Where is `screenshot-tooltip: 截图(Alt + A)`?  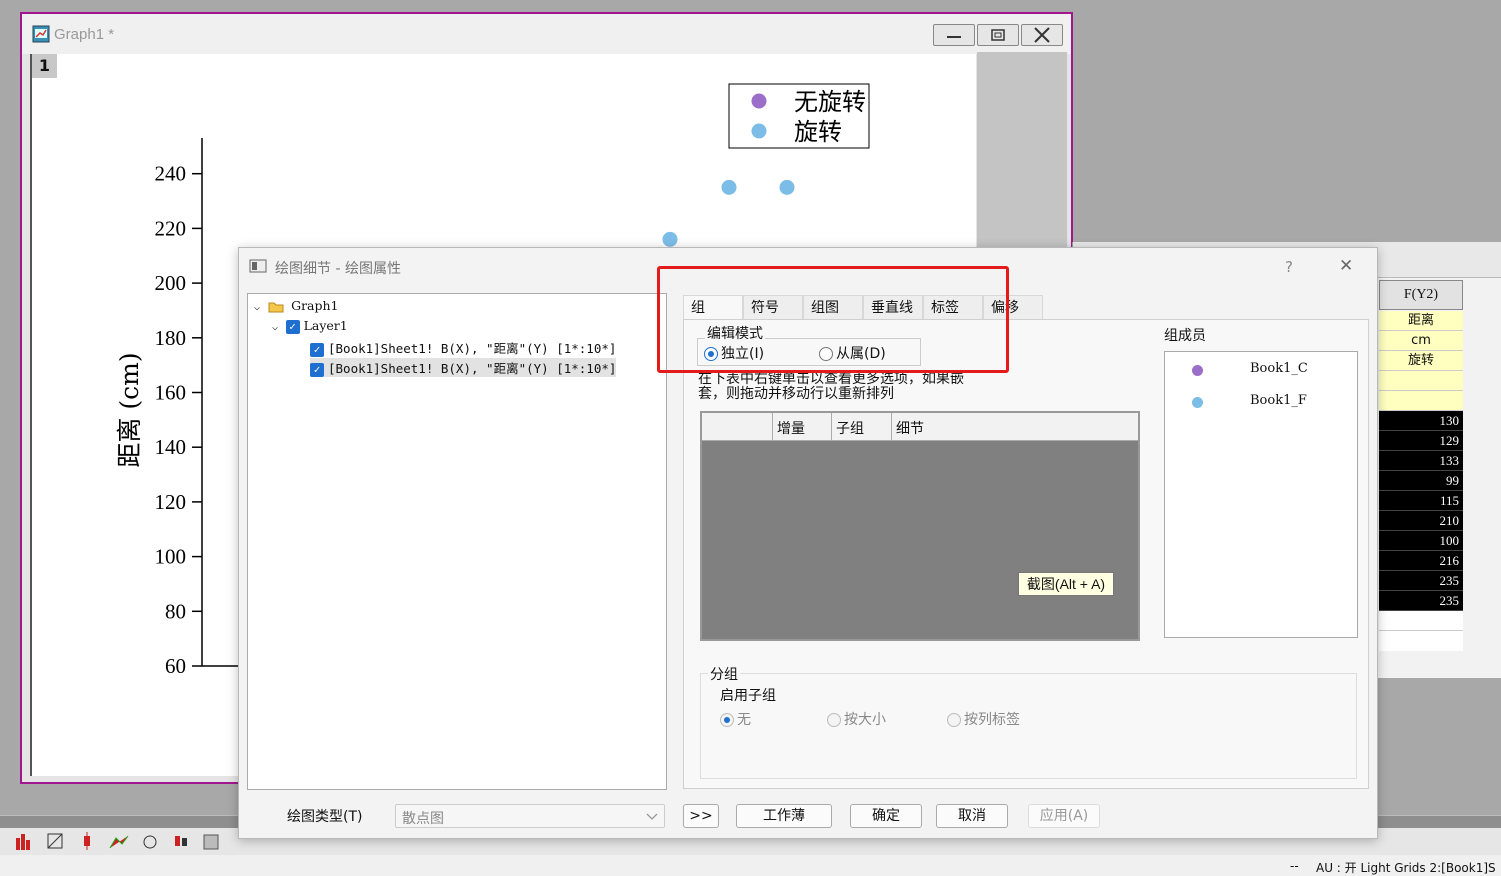
screenshot-tooltip: 截图(Alt + A) is located at coordinates (1066, 584).